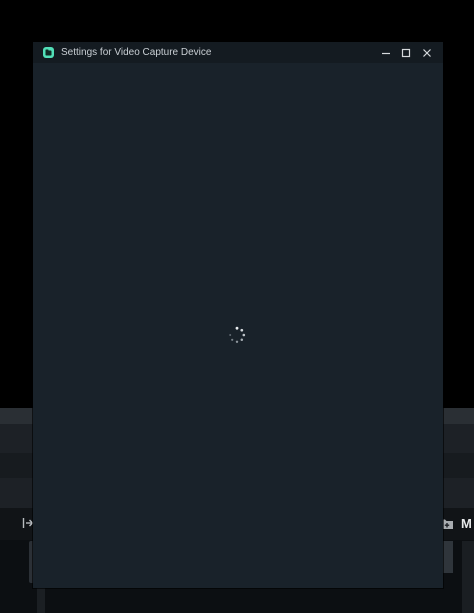  I want to click on app-icon, so click(48, 52).